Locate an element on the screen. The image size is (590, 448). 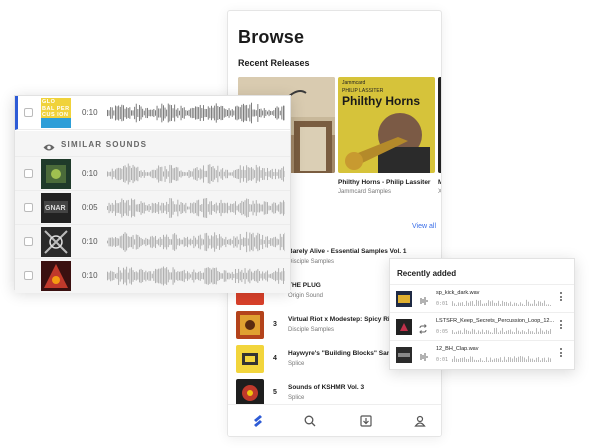
sample-row-selected: GLO BAL PER CUS ION 0:10 is located at coordinates (152, 113).